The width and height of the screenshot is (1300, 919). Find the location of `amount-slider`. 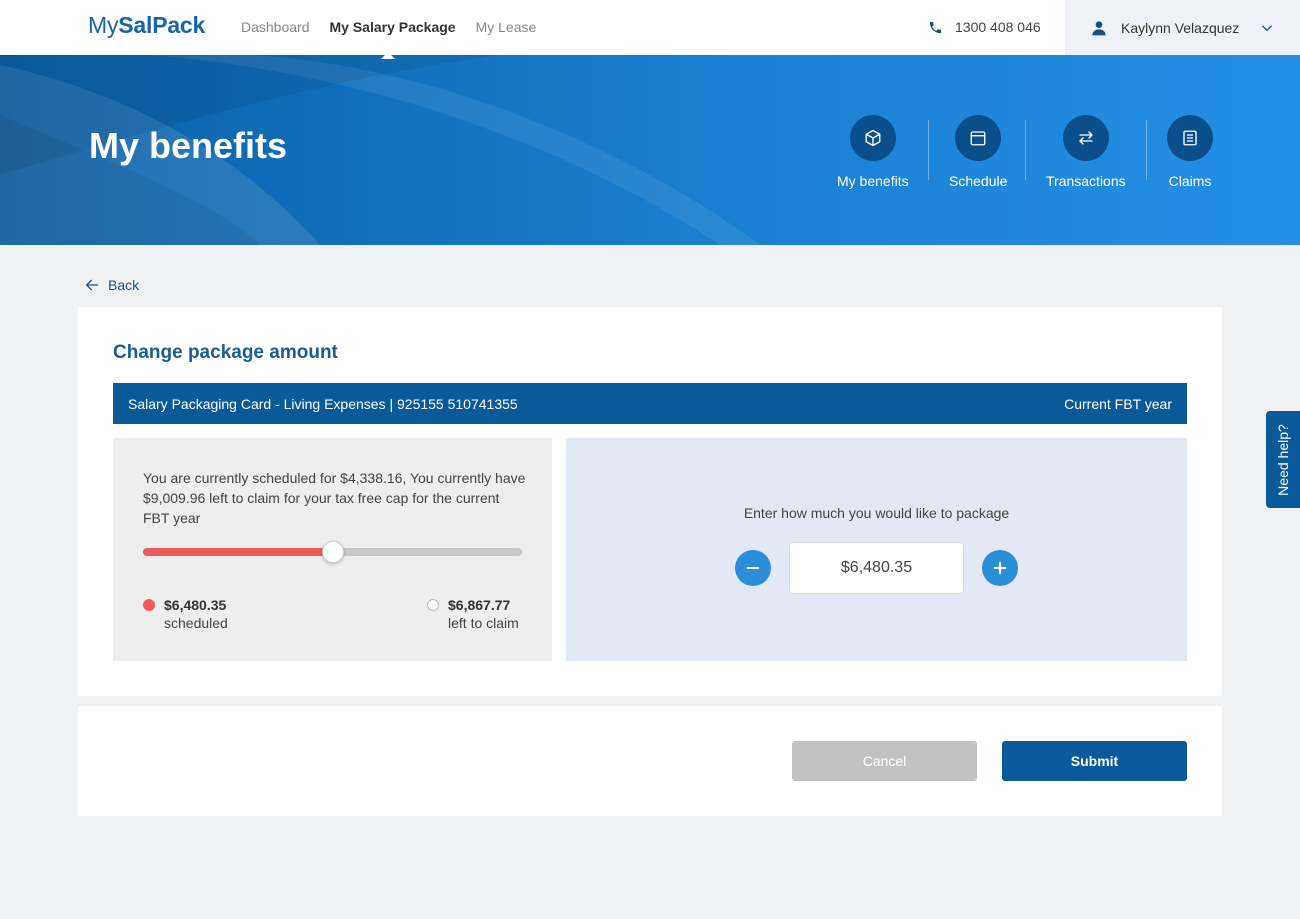

amount-slider is located at coordinates (332, 552).